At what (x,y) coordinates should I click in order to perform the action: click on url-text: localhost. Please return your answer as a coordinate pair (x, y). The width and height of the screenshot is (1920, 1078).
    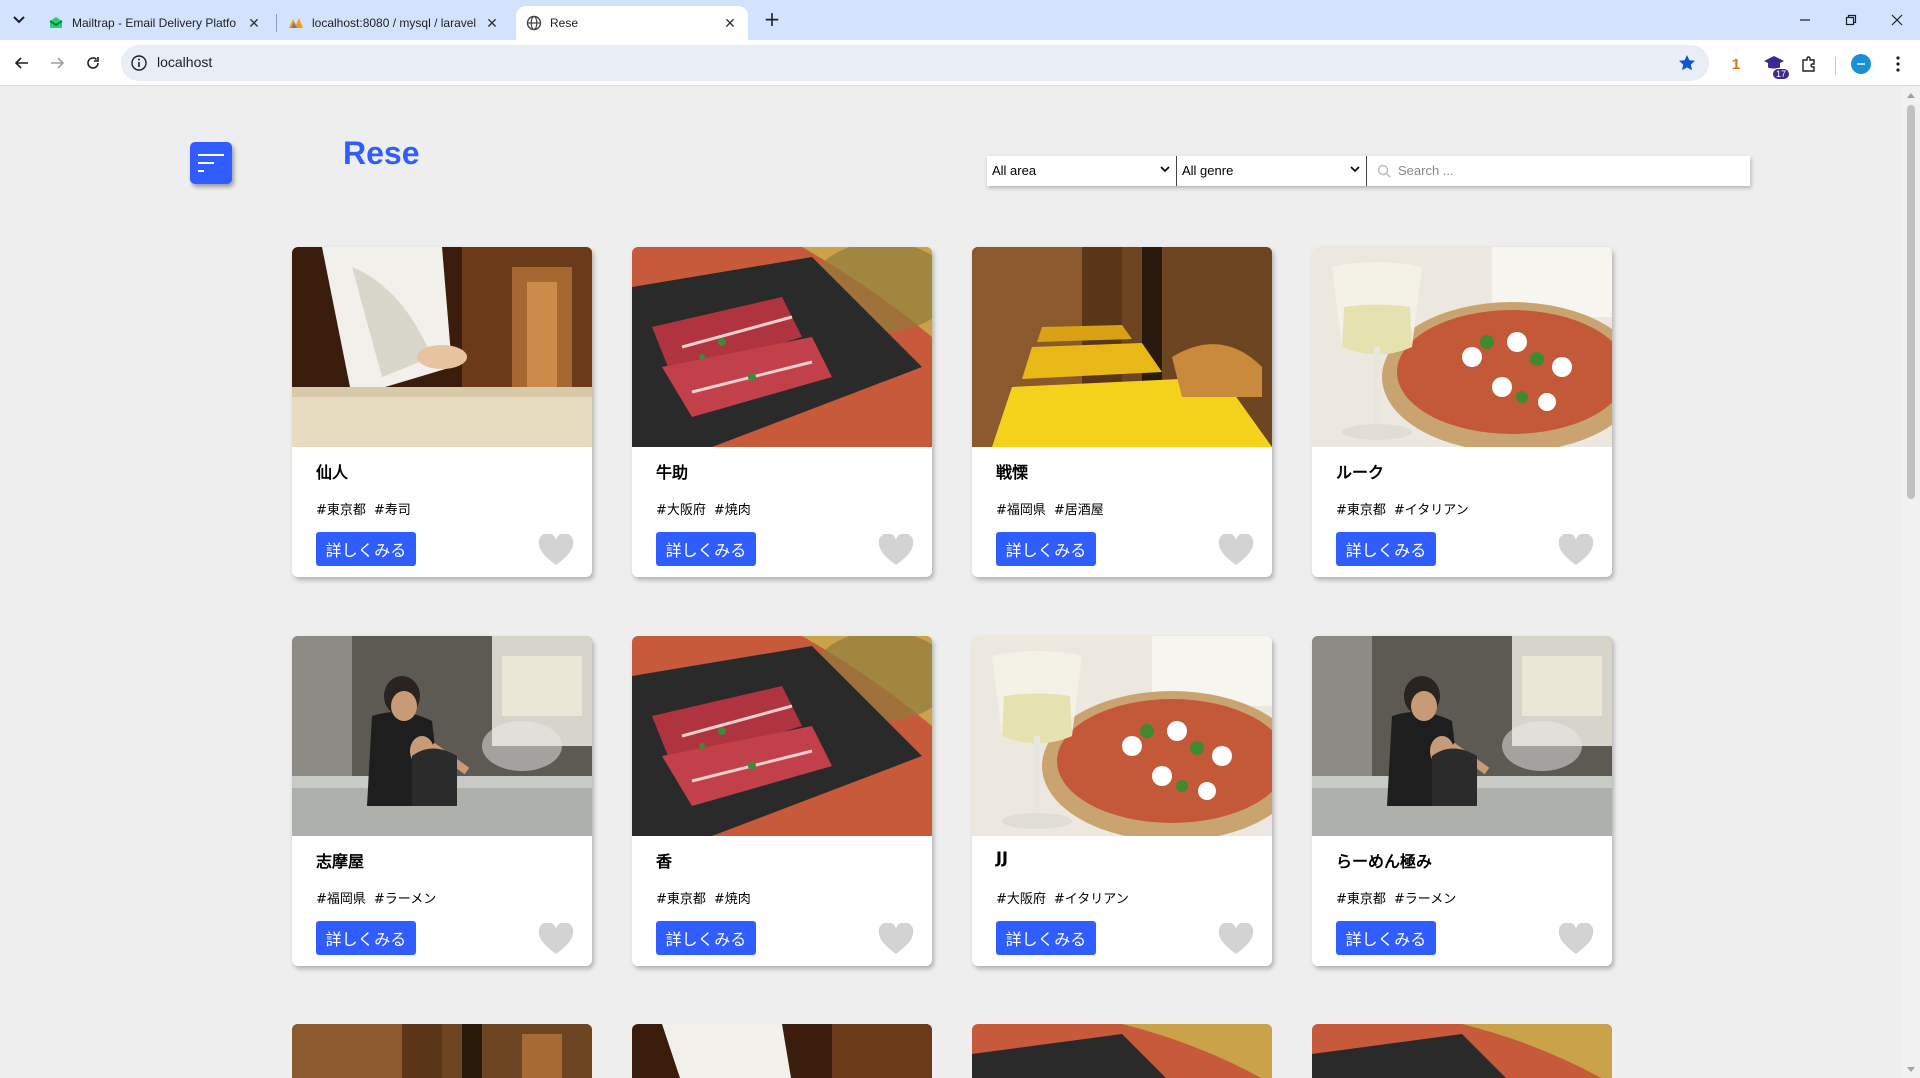
    Looking at the image, I should click on (185, 62).